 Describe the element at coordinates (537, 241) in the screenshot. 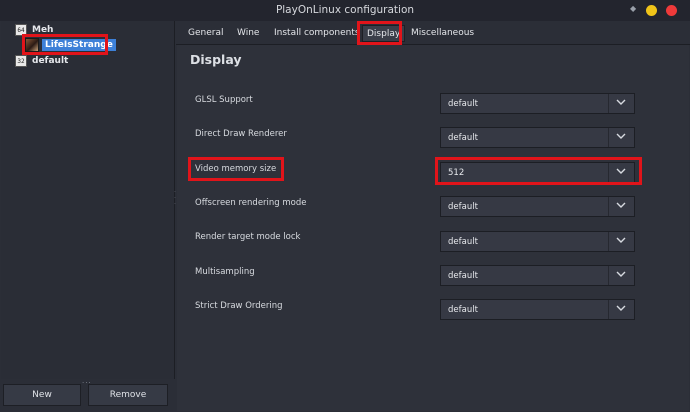

I see `render-target-mode-lock-select: default` at that location.